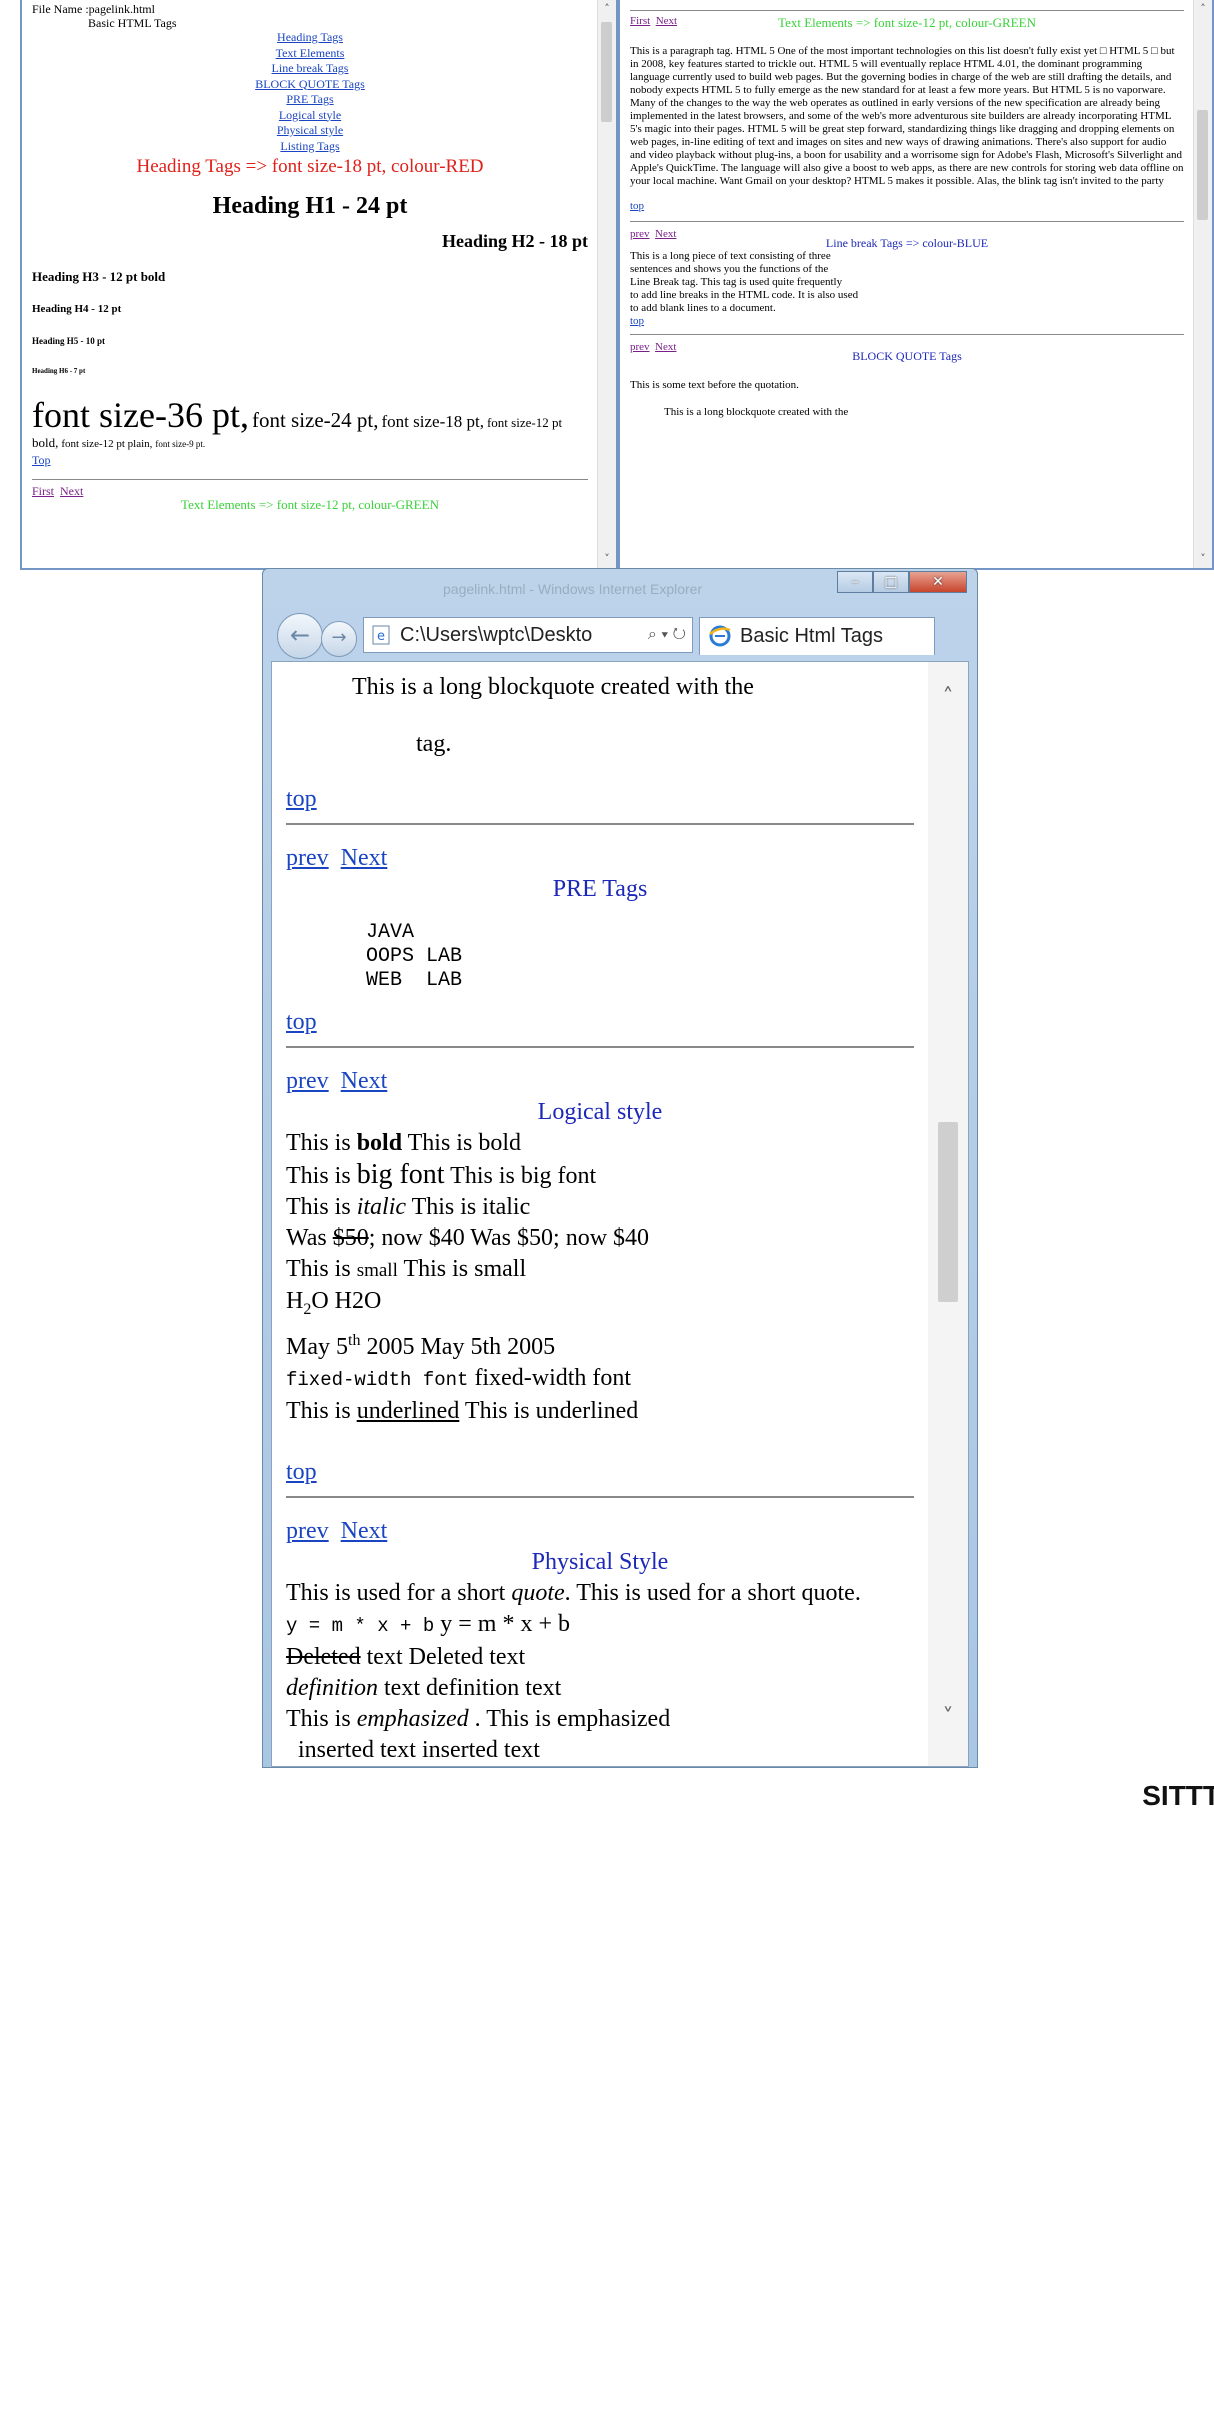  Describe the element at coordinates (600, 1561) in the screenshot. I see `physical-style-title: Physical Style` at that location.